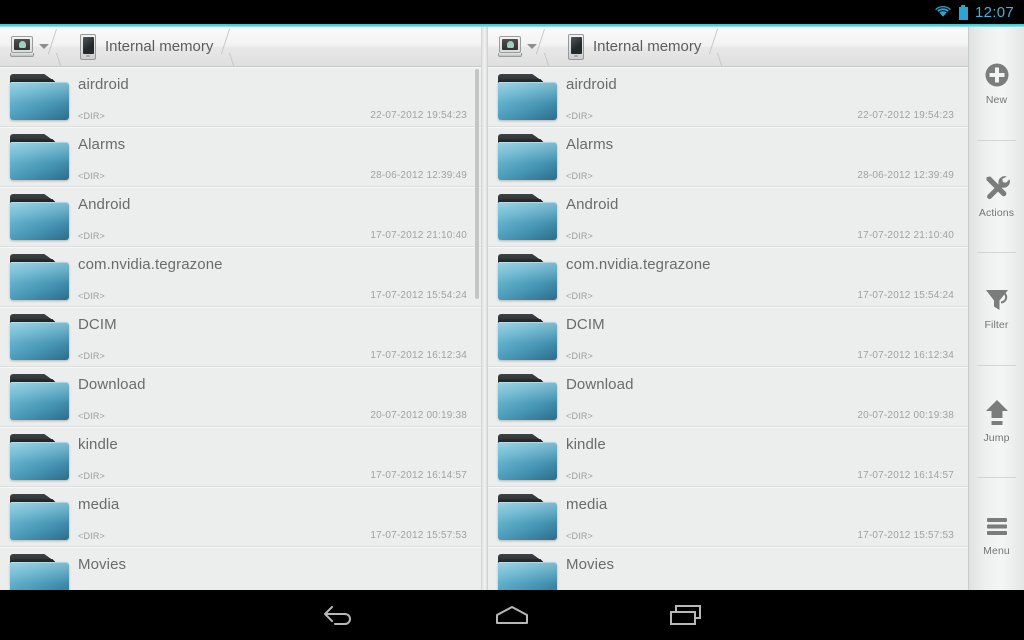 The image size is (1024, 640). Describe the element at coordinates (477, 184) in the screenshot. I see `scrollbar-left` at that location.